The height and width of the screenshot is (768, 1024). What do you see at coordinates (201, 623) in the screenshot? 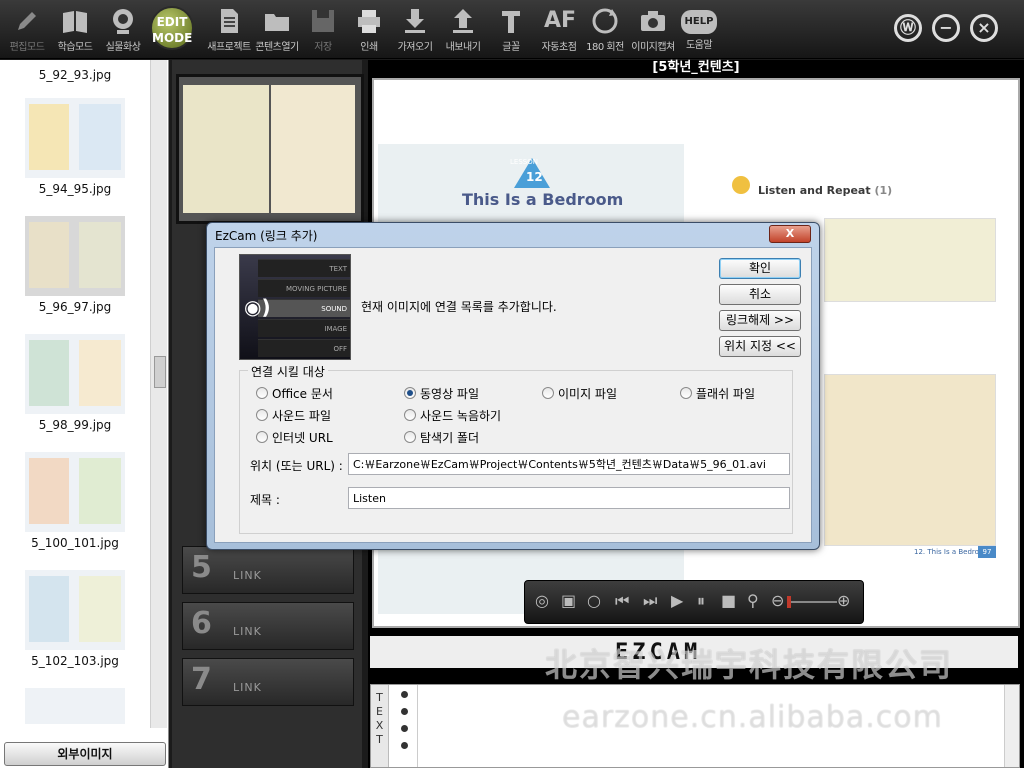
I see `link-tile-number: 6` at bounding box center [201, 623].